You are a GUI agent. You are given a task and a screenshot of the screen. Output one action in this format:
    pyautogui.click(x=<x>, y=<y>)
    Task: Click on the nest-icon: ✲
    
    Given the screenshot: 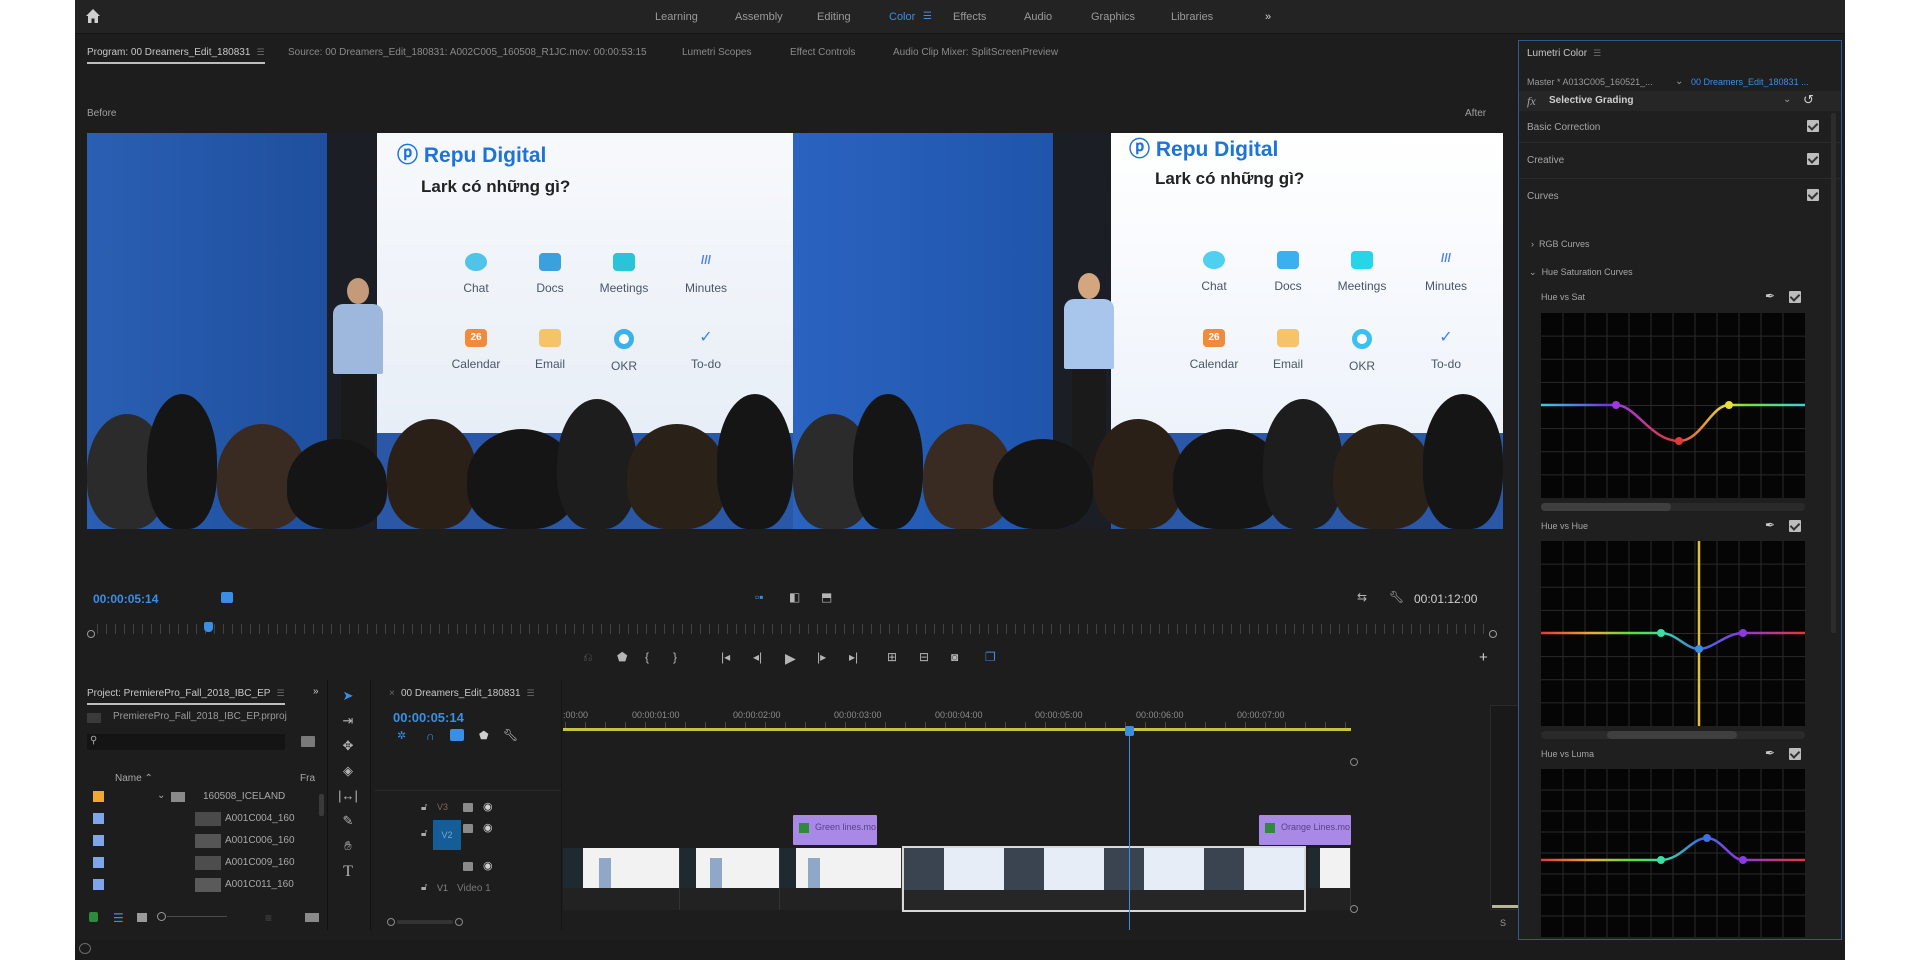 What is the action you would take?
    pyautogui.click(x=401, y=735)
    